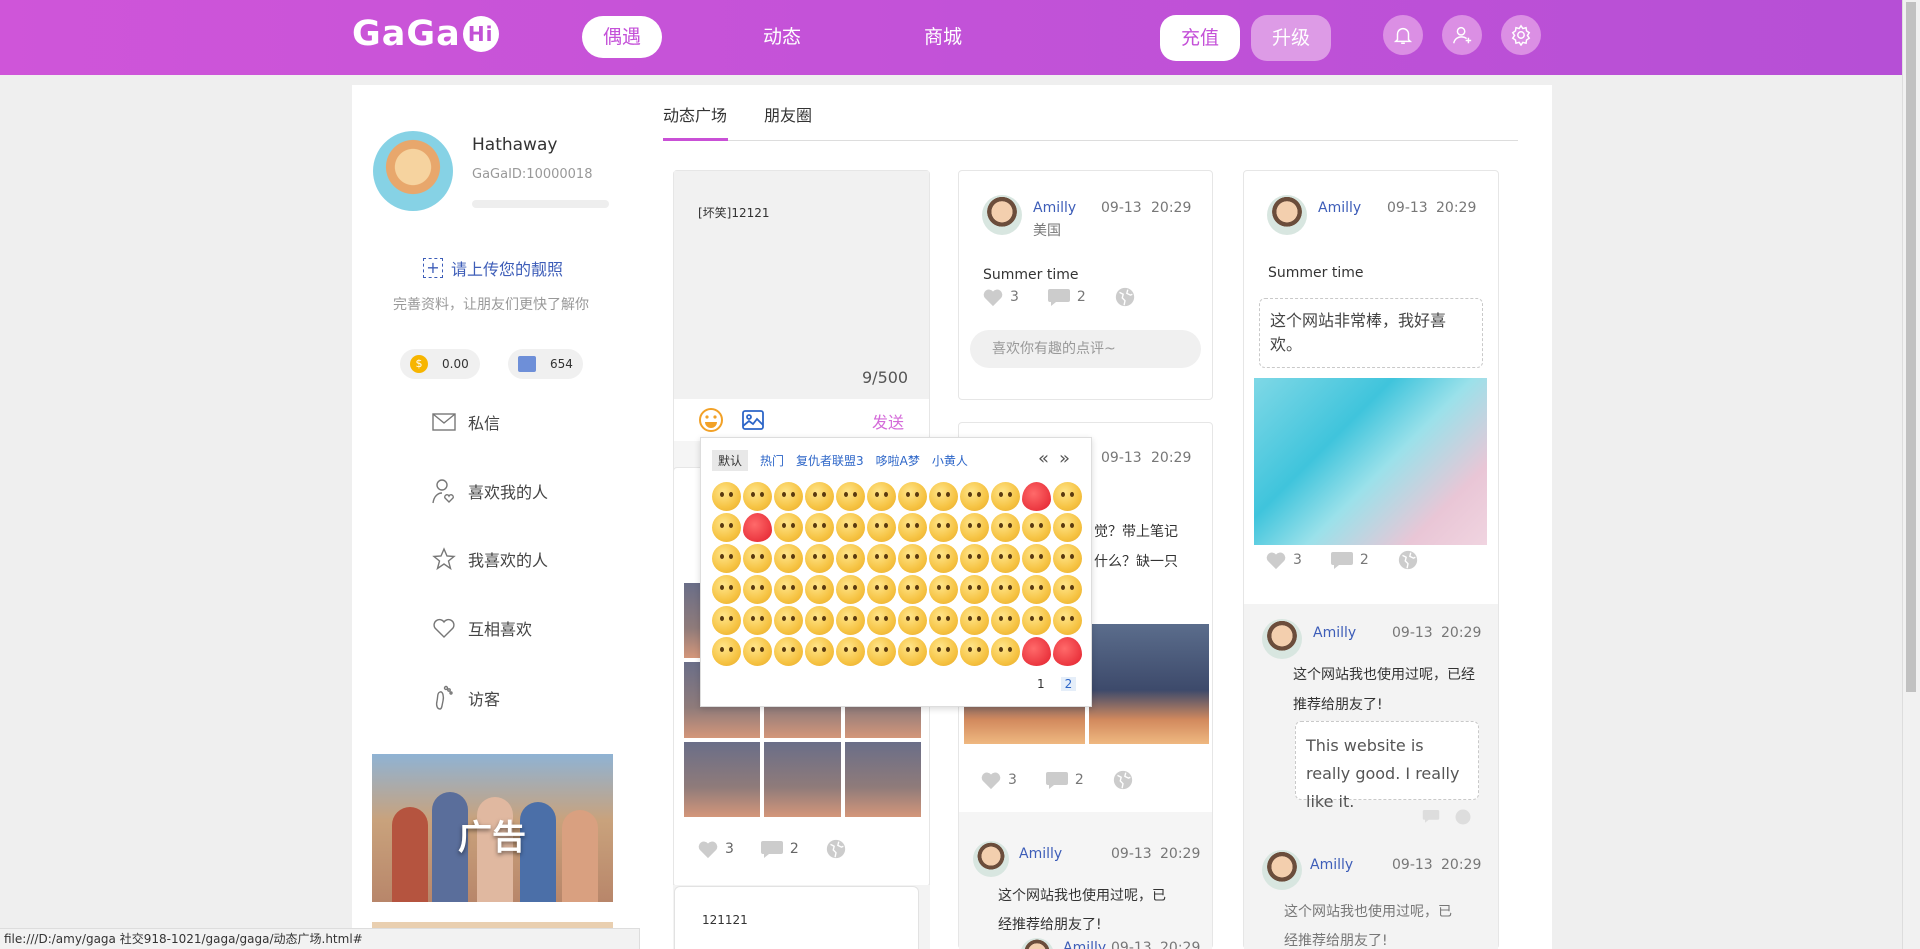 This screenshot has height=949, width=1920. Describe the element at coordinates (490, 491) in the screenshot. I see `menu-liked-me: 喜欢我的人` at that location.